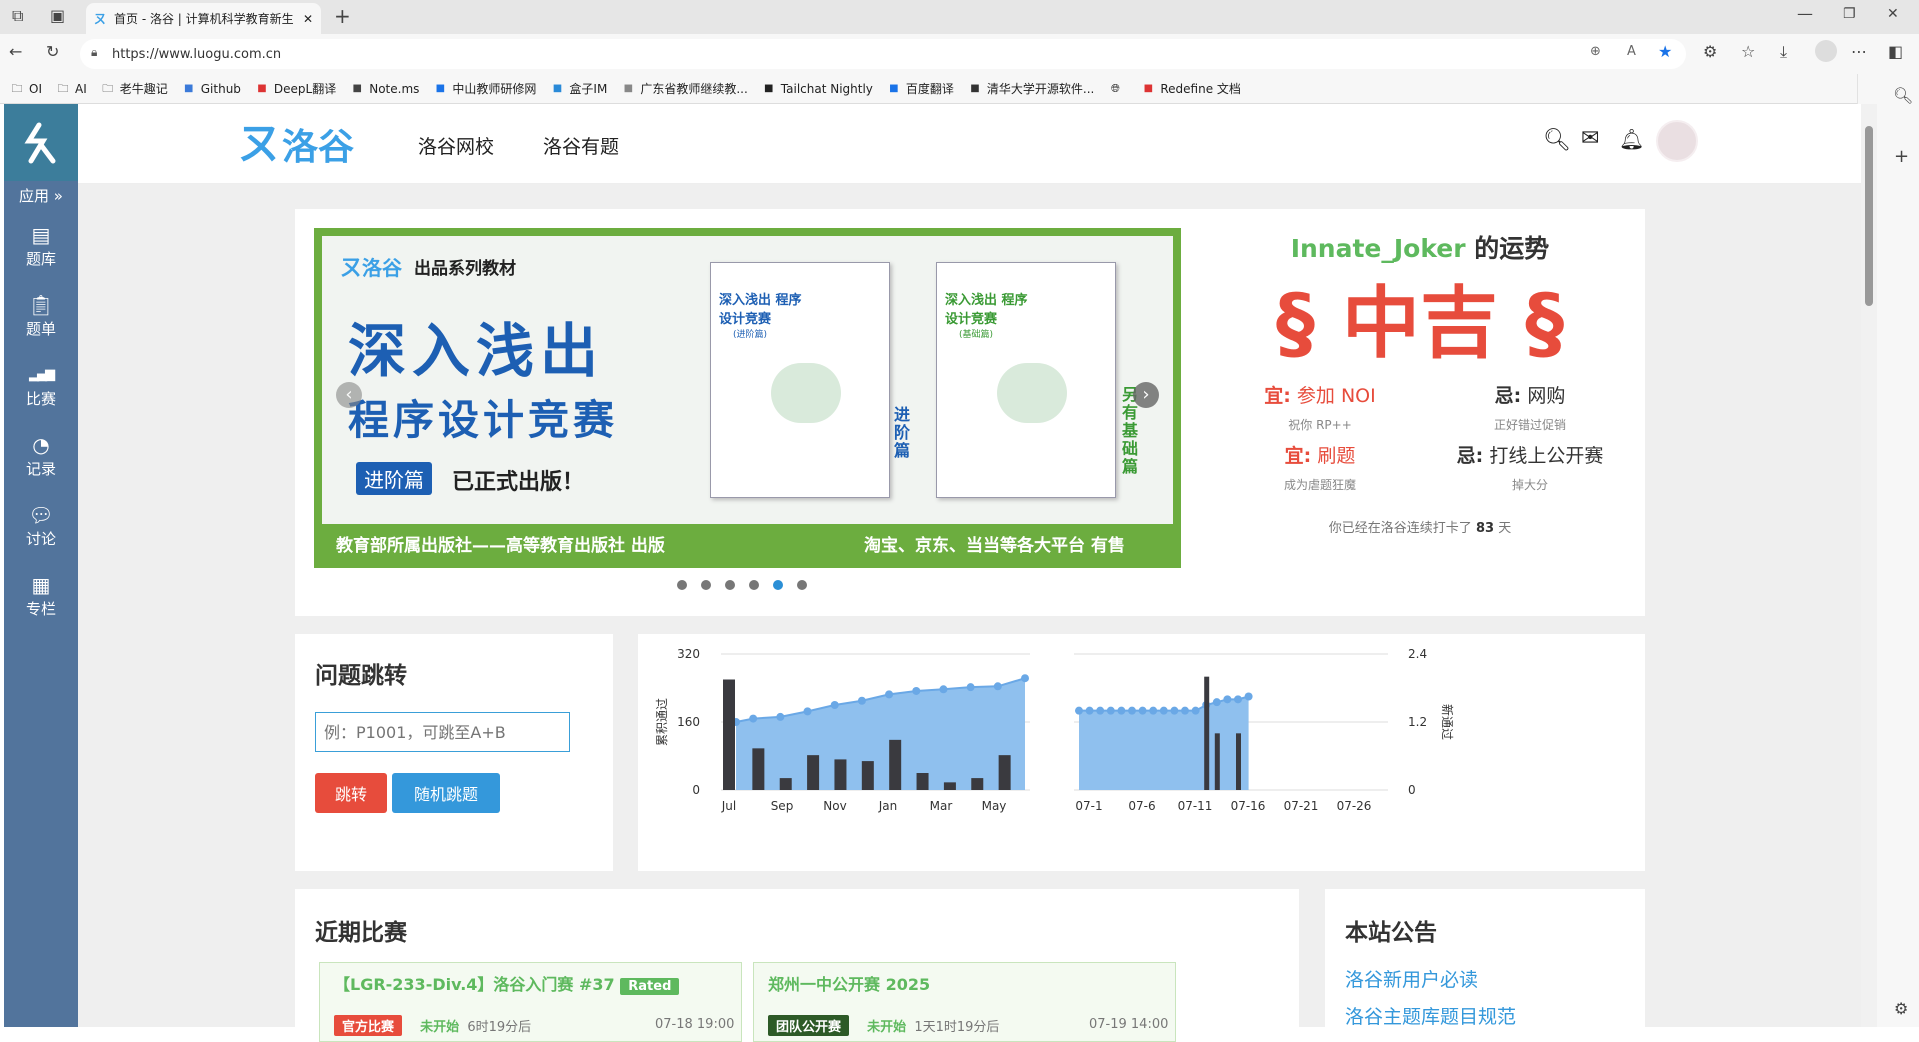 This screenshot has width=1919, height=1042. What do you see at coordinates (26, 89) in the screenshot?
I see `bookmark-item: 🗀 OI` at bounding box center [26, 89].